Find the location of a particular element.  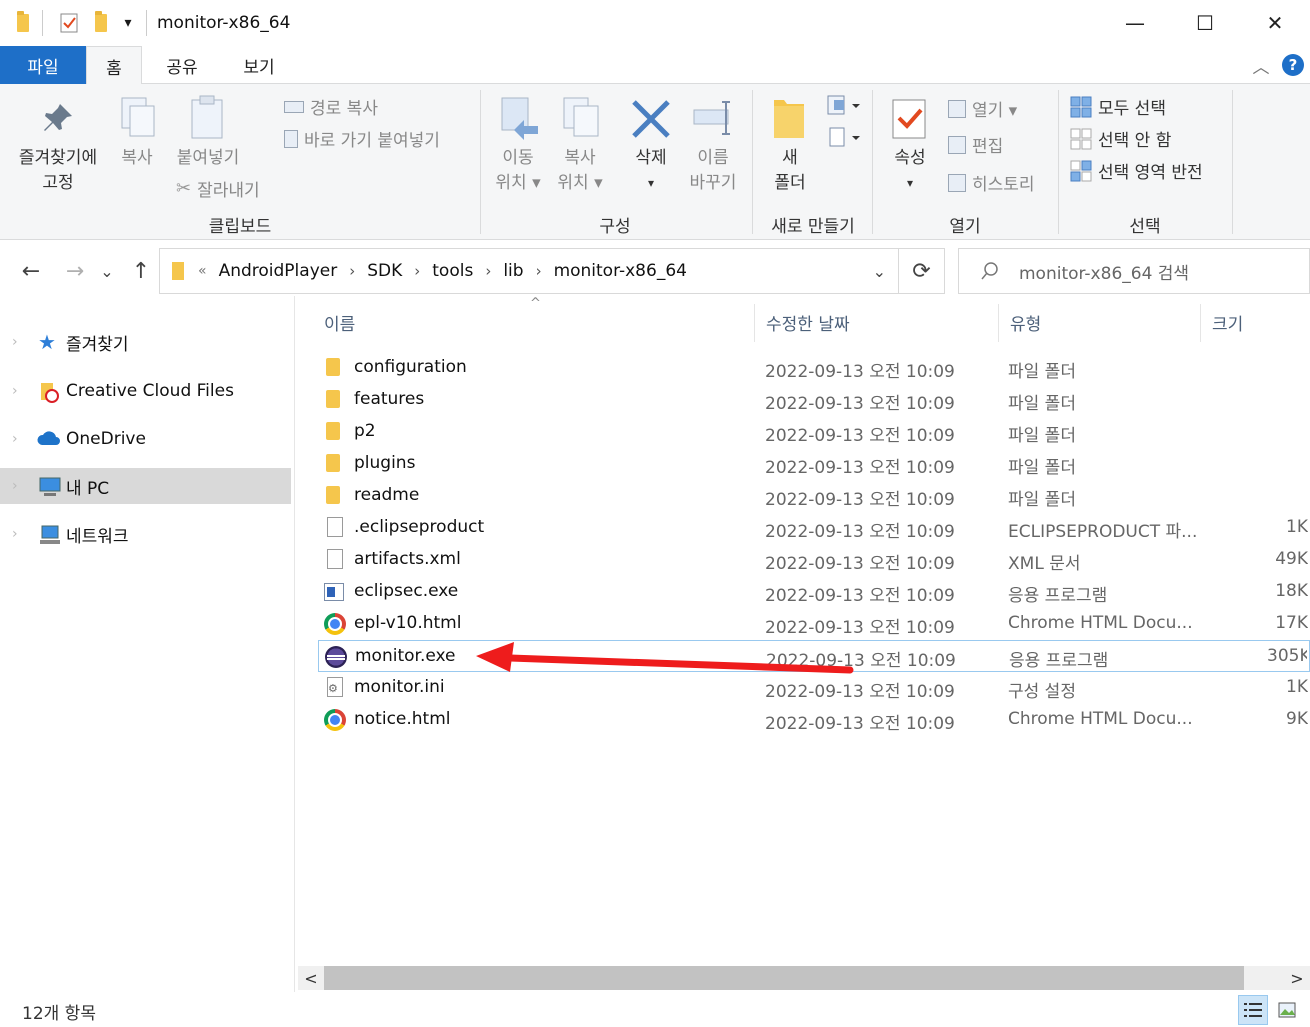

pin-to-quick-access-button: 즐겨찾기에 고정 is located at coordinates (58, 171).